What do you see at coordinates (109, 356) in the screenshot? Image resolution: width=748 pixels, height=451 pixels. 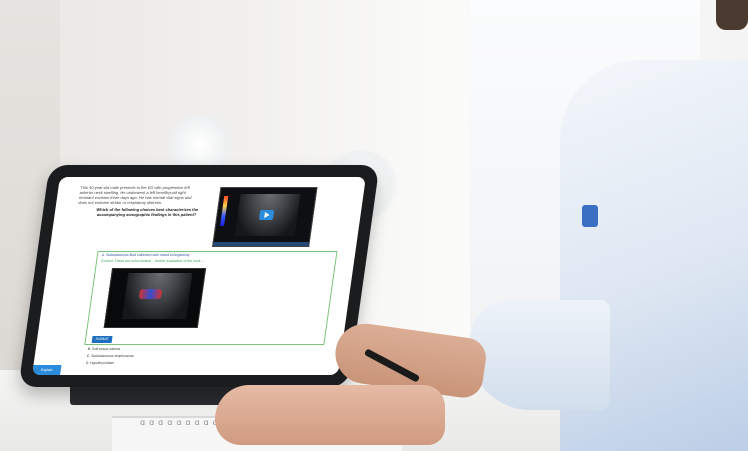 I see `answer-option-c: C. Subcutaneous emphysema` at bounding box center [109, 356].